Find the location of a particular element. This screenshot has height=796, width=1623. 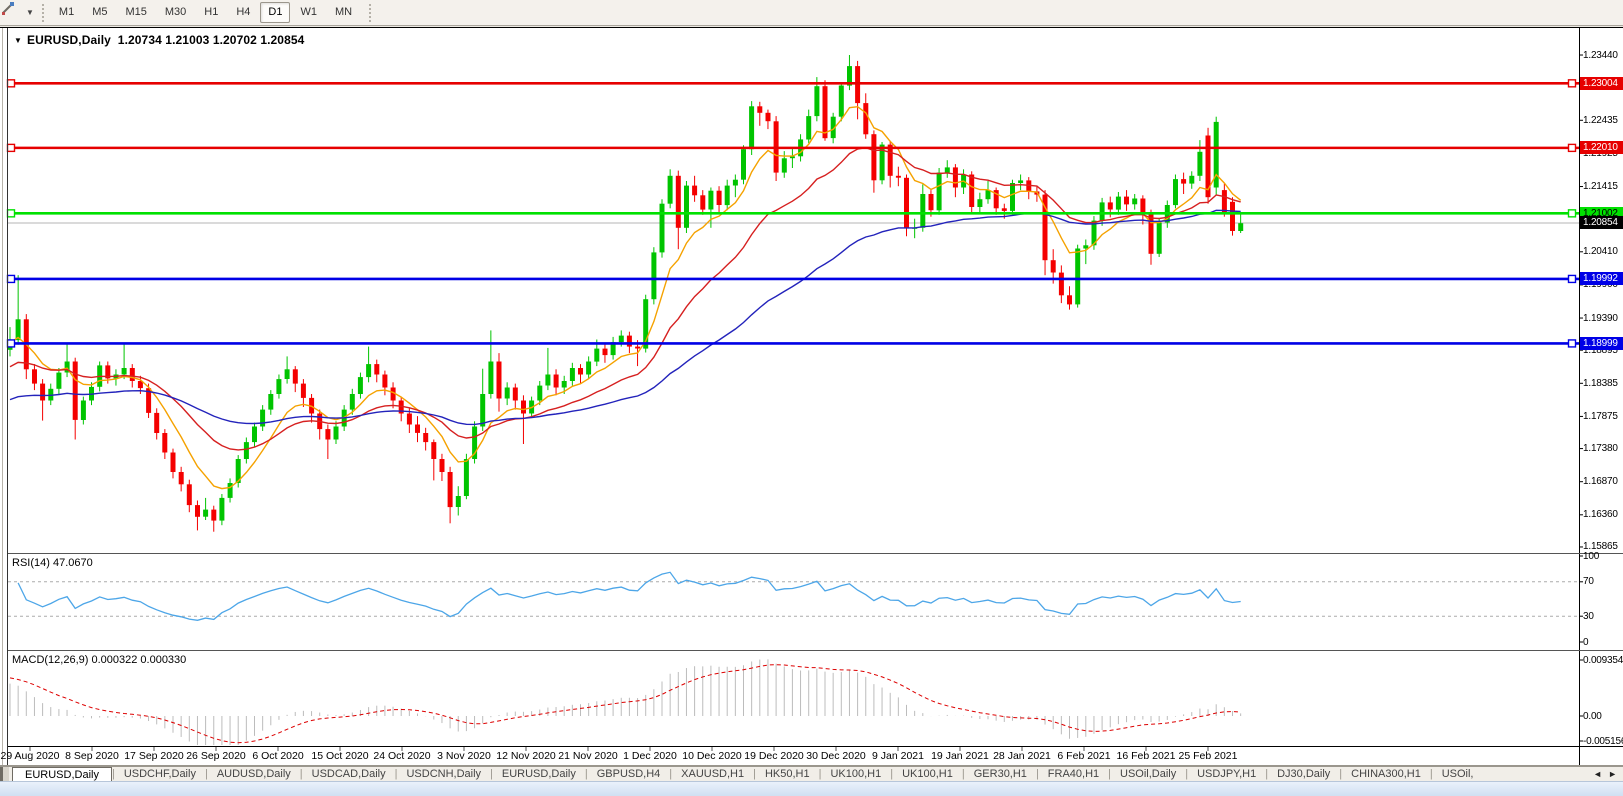

date-label: 21 Nov 2020 is located at coordinates (588, 756).